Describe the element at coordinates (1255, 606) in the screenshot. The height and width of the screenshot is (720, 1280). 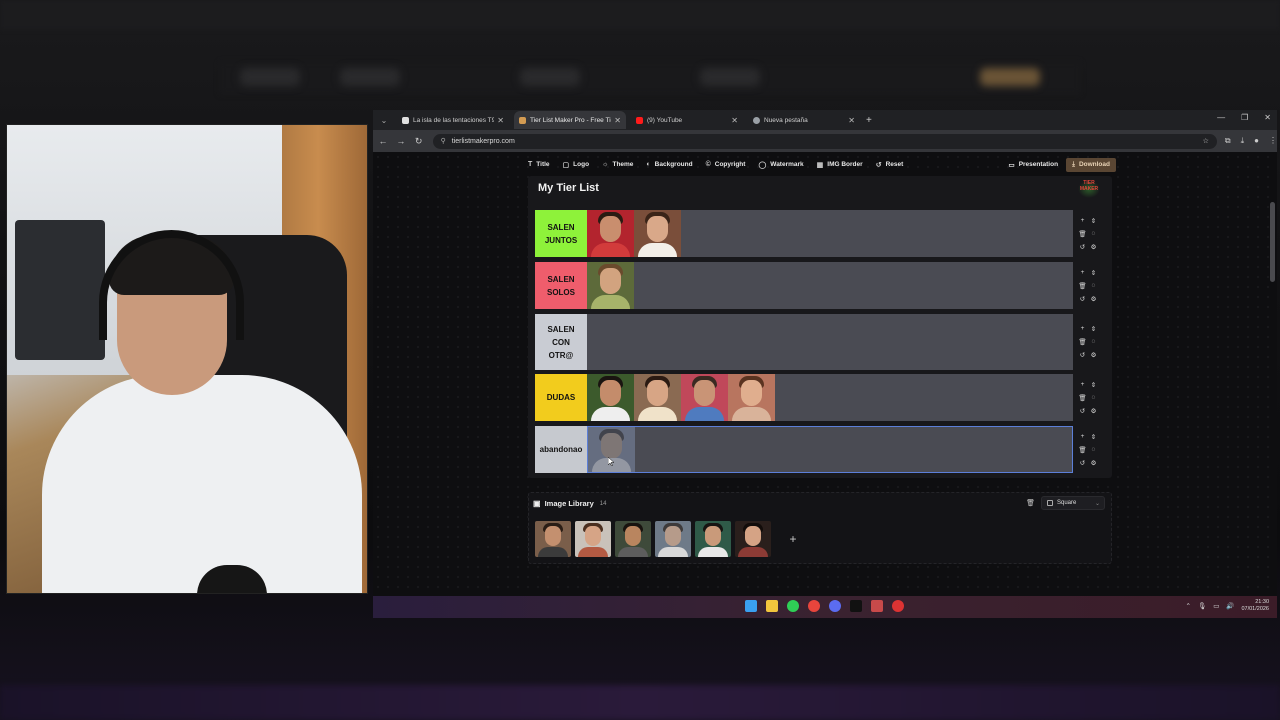
I see `system-clock: 21:30 07/01/2026` at that location.